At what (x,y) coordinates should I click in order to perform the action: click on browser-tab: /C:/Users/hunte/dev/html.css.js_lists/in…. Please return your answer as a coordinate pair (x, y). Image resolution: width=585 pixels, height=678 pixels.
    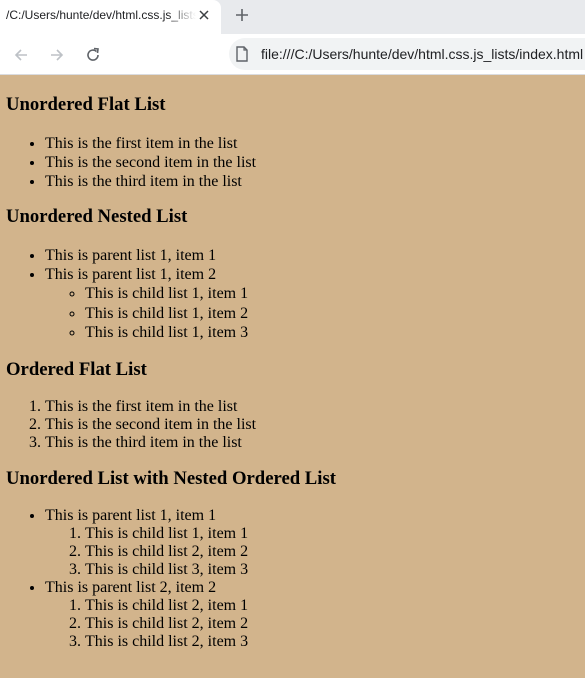
    Looking at the image, I should click on (110, 17).